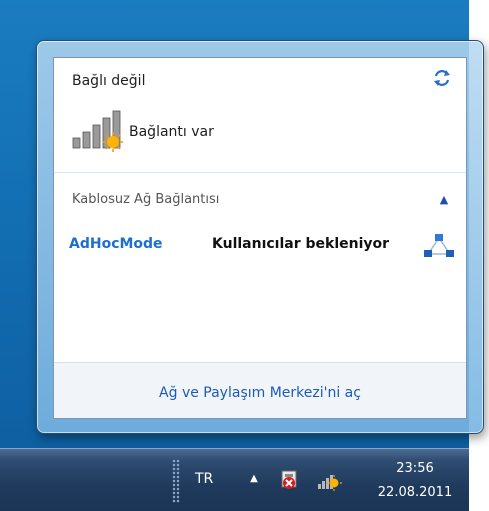  What do you see at coordinates (415, 481) in the screenshot?
I see `system-clock: 23:56 22.08.2011` at bounding box center [415, 481].